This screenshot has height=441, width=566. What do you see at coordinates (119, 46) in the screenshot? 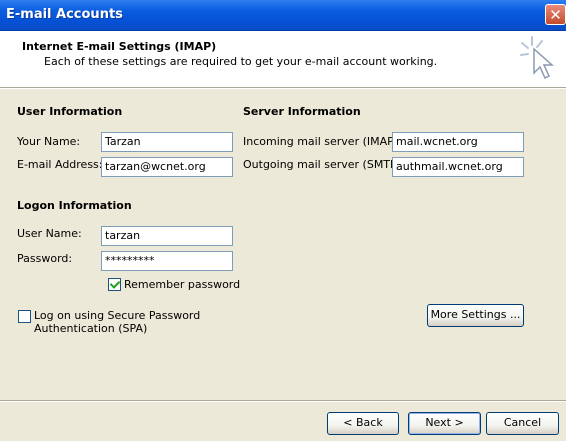
I see `page-title: Internet E-mail Settings (IMAP)` at bounding box center [119, 46].